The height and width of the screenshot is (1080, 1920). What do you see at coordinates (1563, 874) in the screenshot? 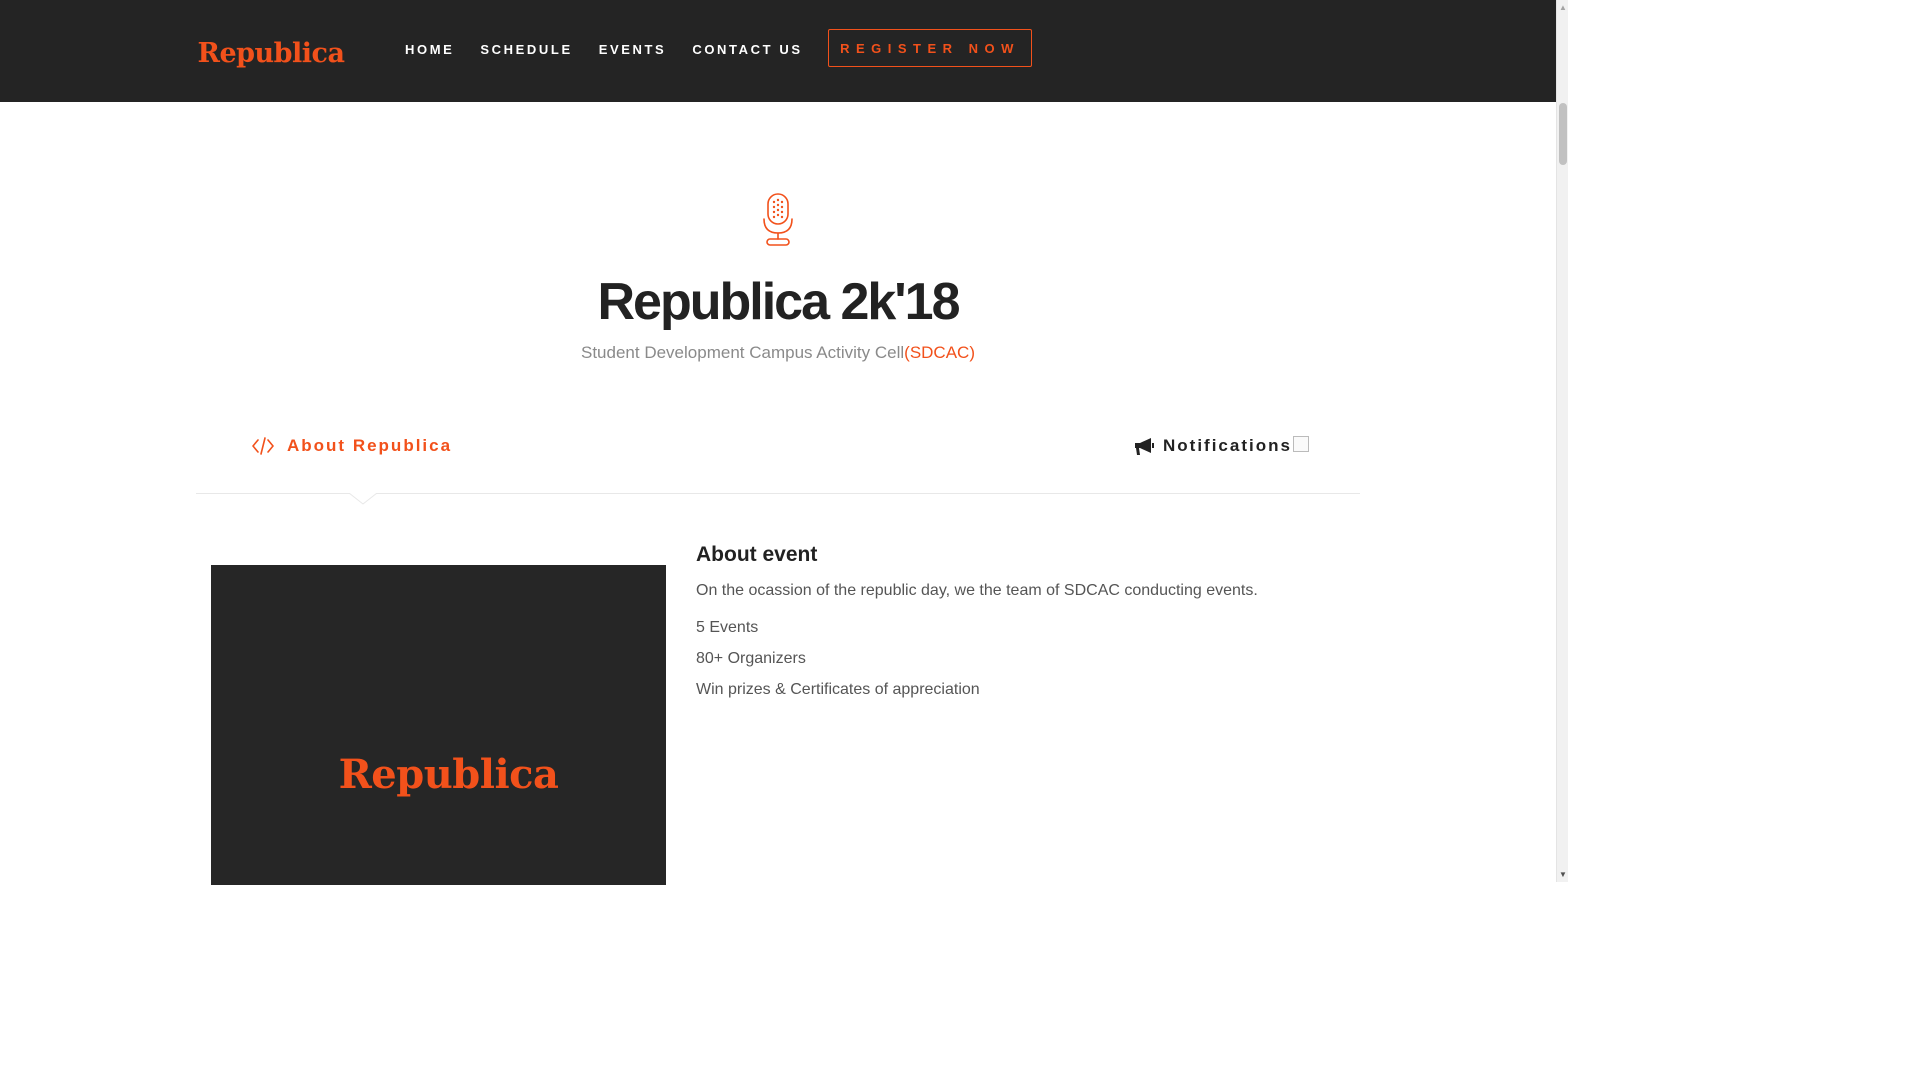
I see `scroll-down-arrow-icon: ▼` at bounding box center [1563, 874].